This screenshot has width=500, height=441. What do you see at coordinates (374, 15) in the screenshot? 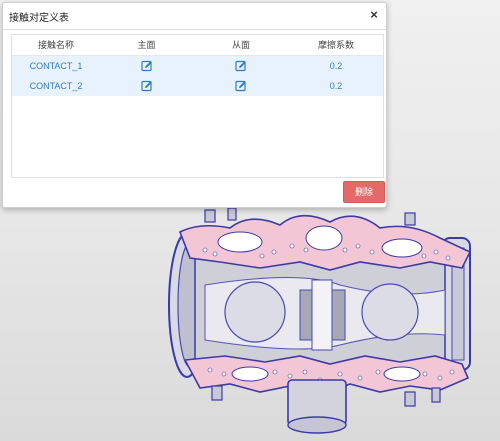
I see `close-icon: ×` at bounding box center [374, 15].